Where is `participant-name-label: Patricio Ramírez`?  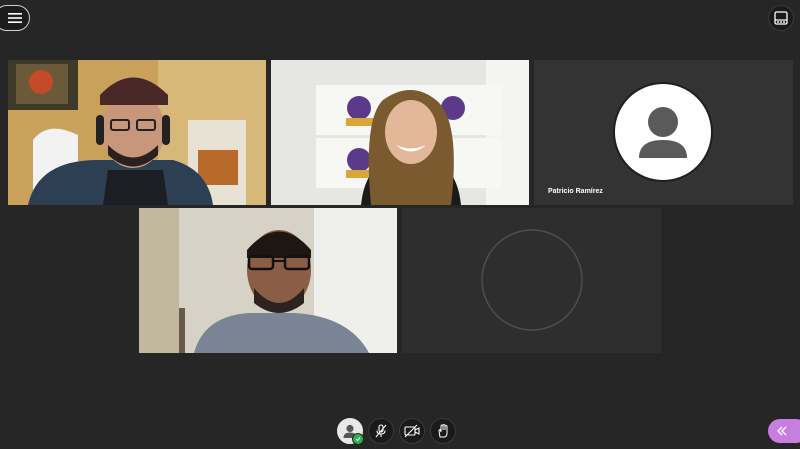 participant-name-label: Patricio Ramírez is located at coordinates (575, 191).